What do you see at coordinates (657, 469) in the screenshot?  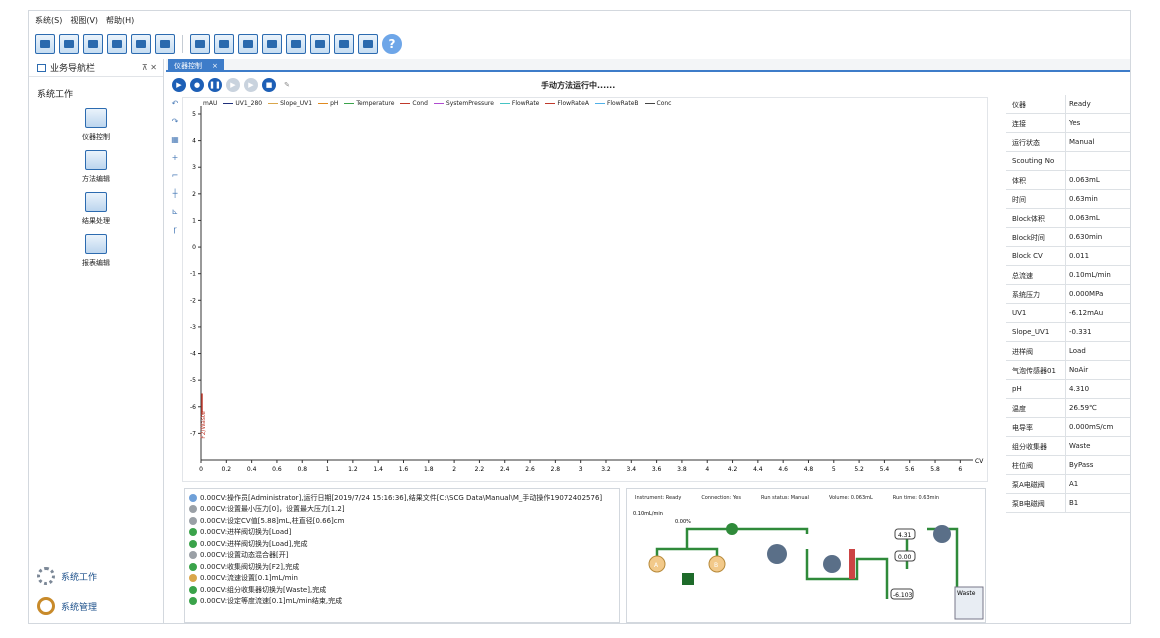 I see `x-tick-label: 3.6` at bounding box center [657, 469].